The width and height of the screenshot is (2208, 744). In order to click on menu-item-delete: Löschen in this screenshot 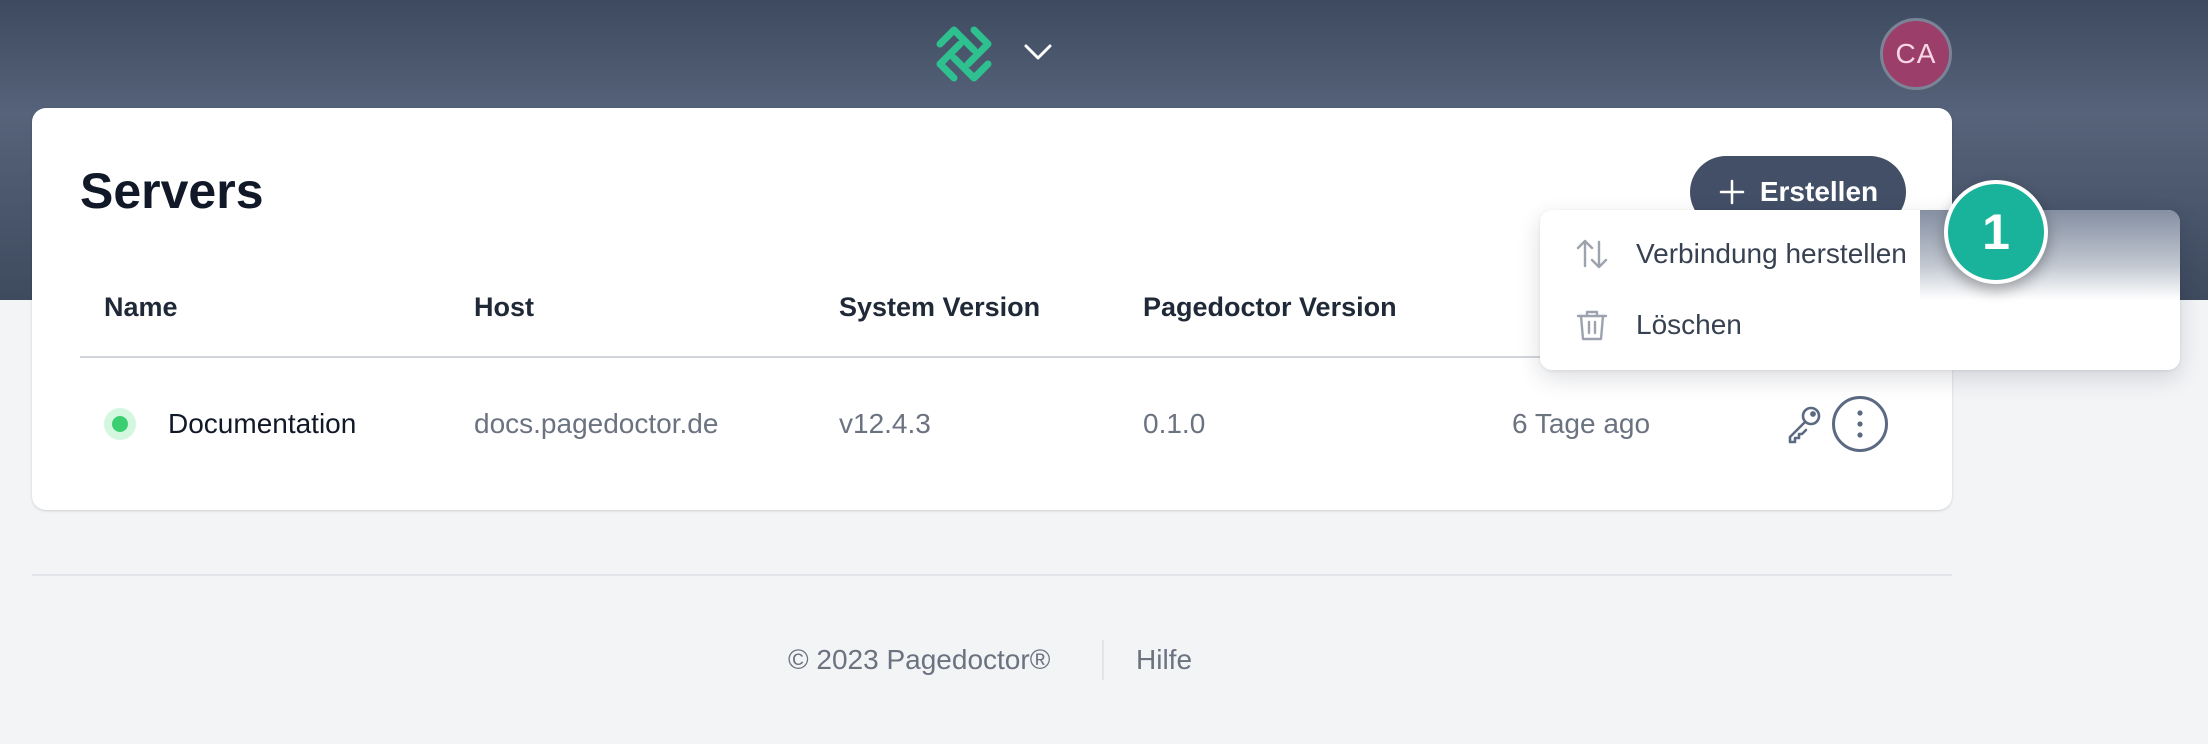, I will do `click(1860, 325)`.